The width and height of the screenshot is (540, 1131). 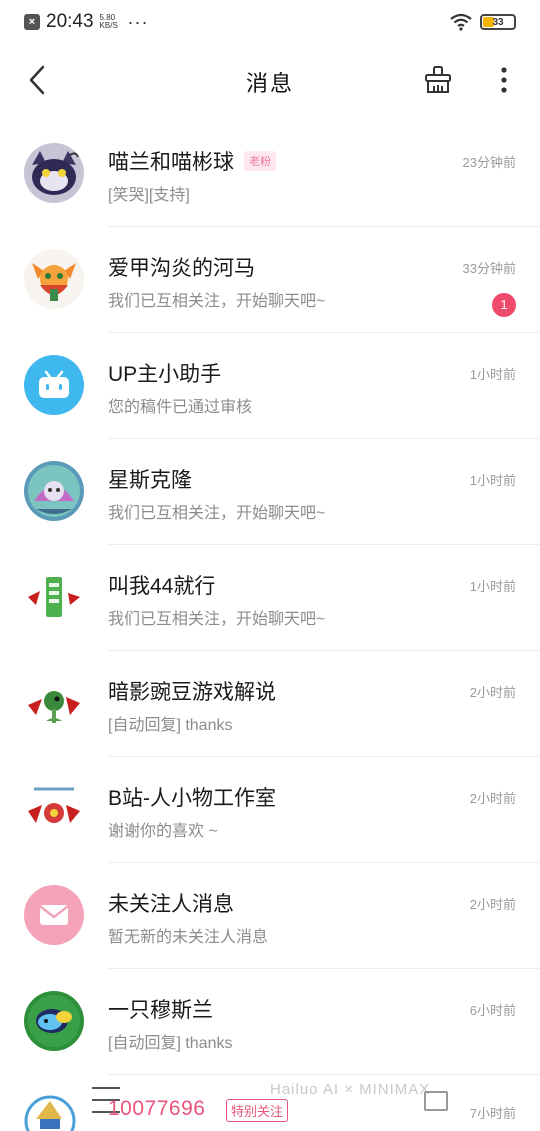 I want to click on conversation-item: 爱甲沟炎的河马 我们已互相关注，开始聊天吧~ 33分钟前 1, so click(x=270, y=280).